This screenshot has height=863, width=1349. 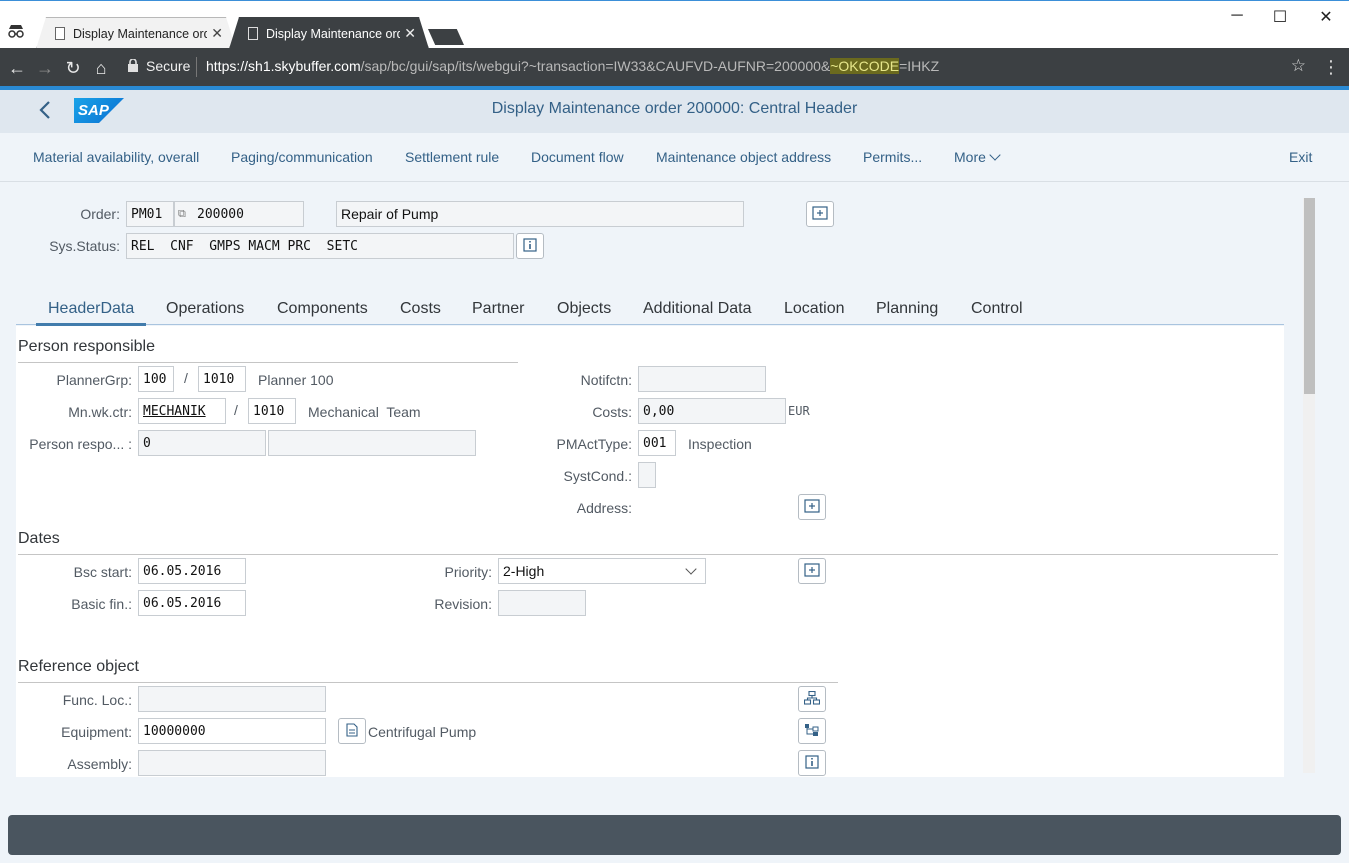 I want to click on priority-expand-icon, so click(x=812, y=571).